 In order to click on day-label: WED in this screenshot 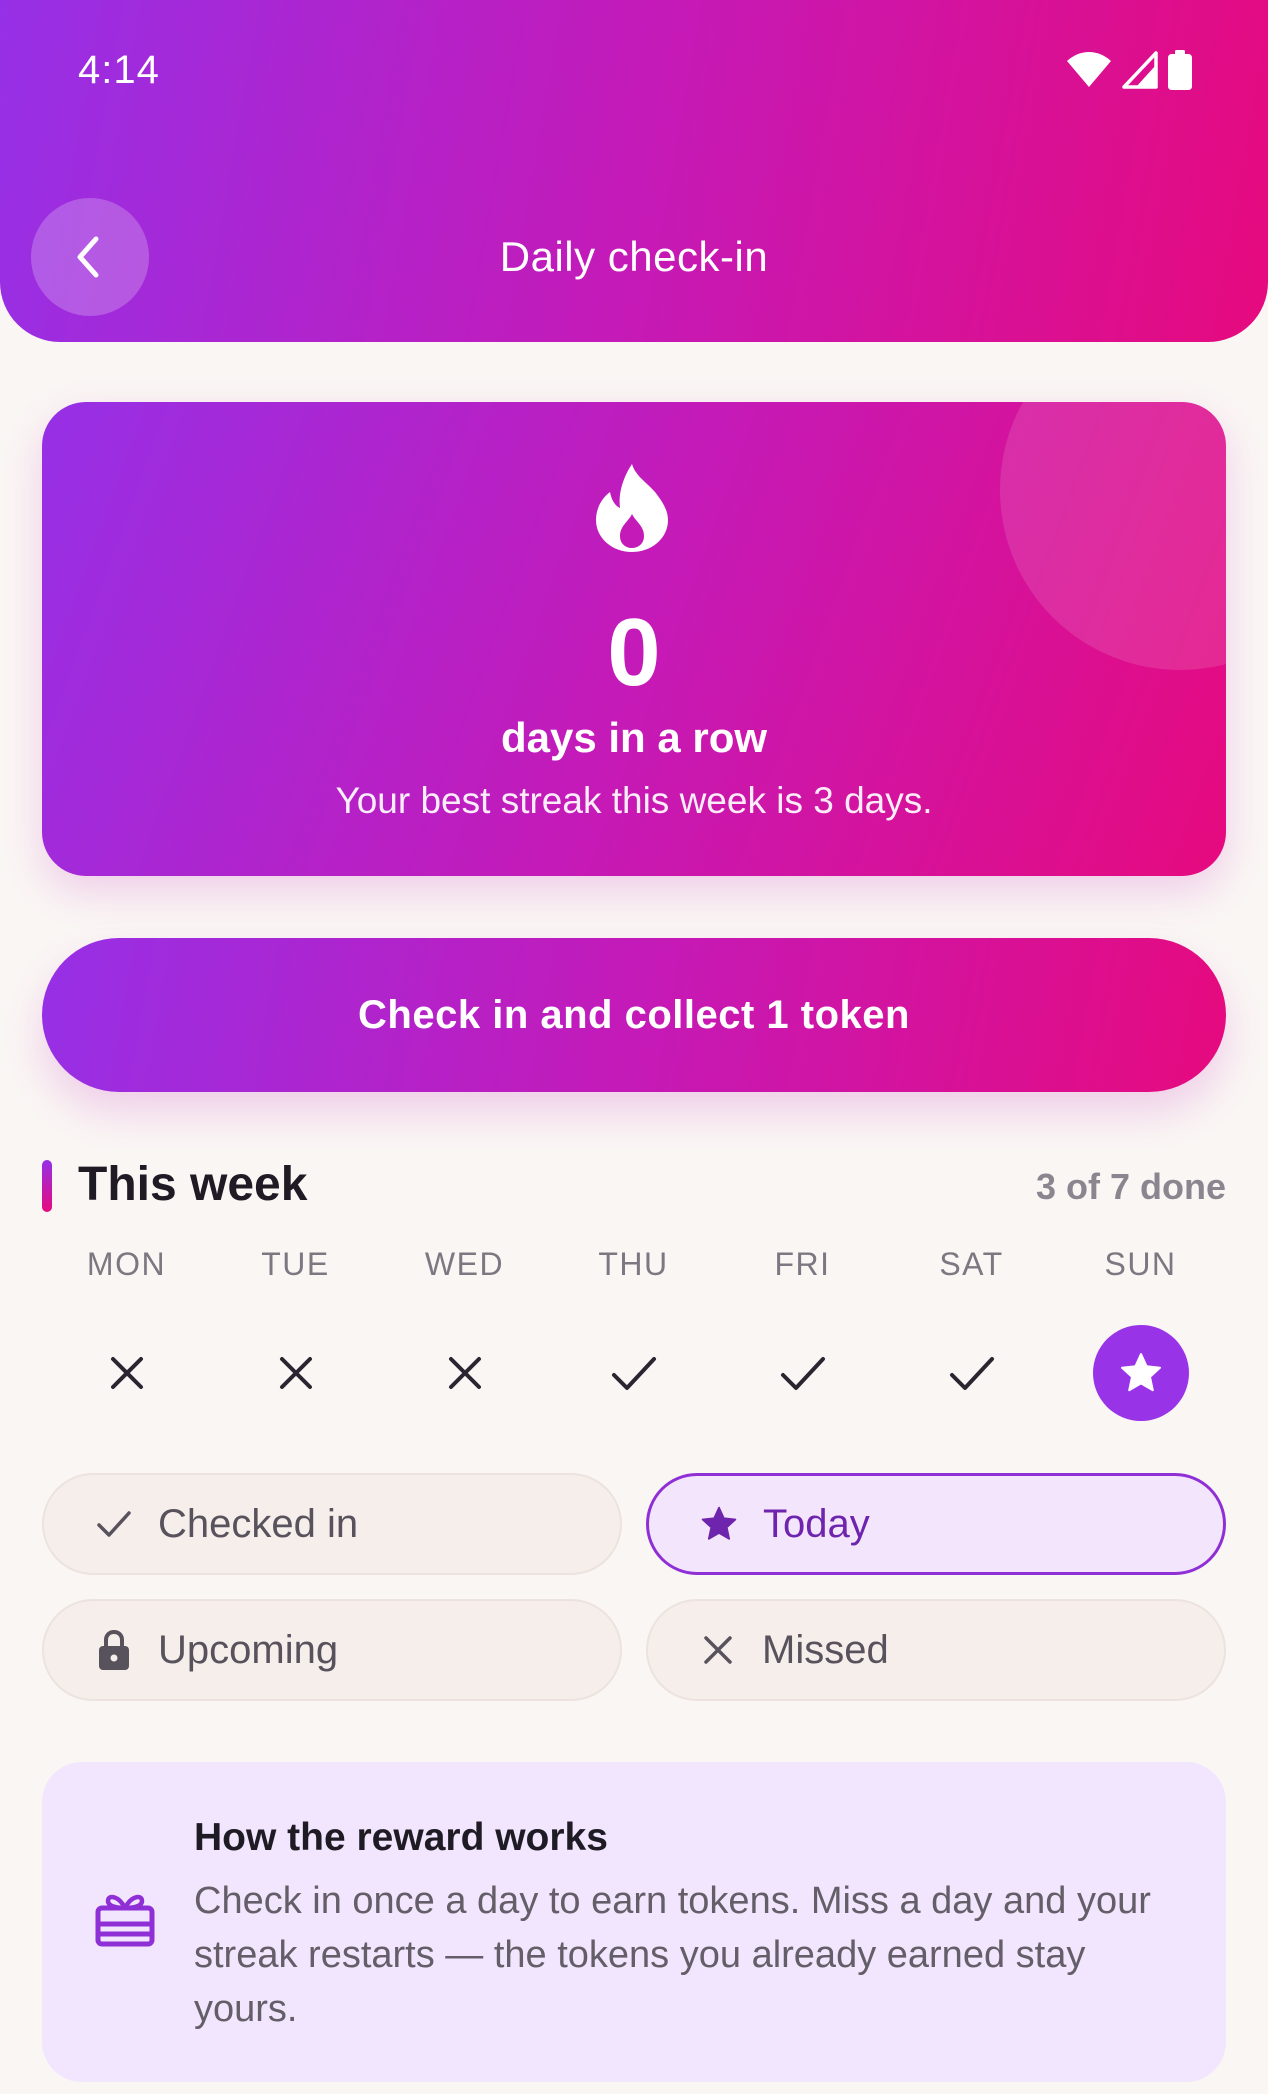, I will do `click(464, 1264)`.